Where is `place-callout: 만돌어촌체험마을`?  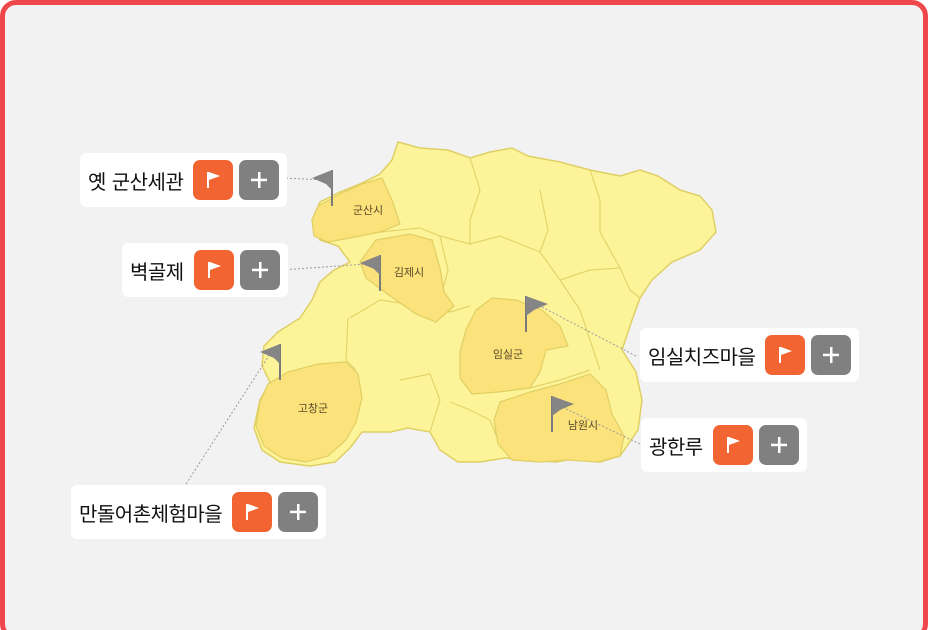
place-callout: 만돌어촌체험마을 is located at coordinates (199, 512).